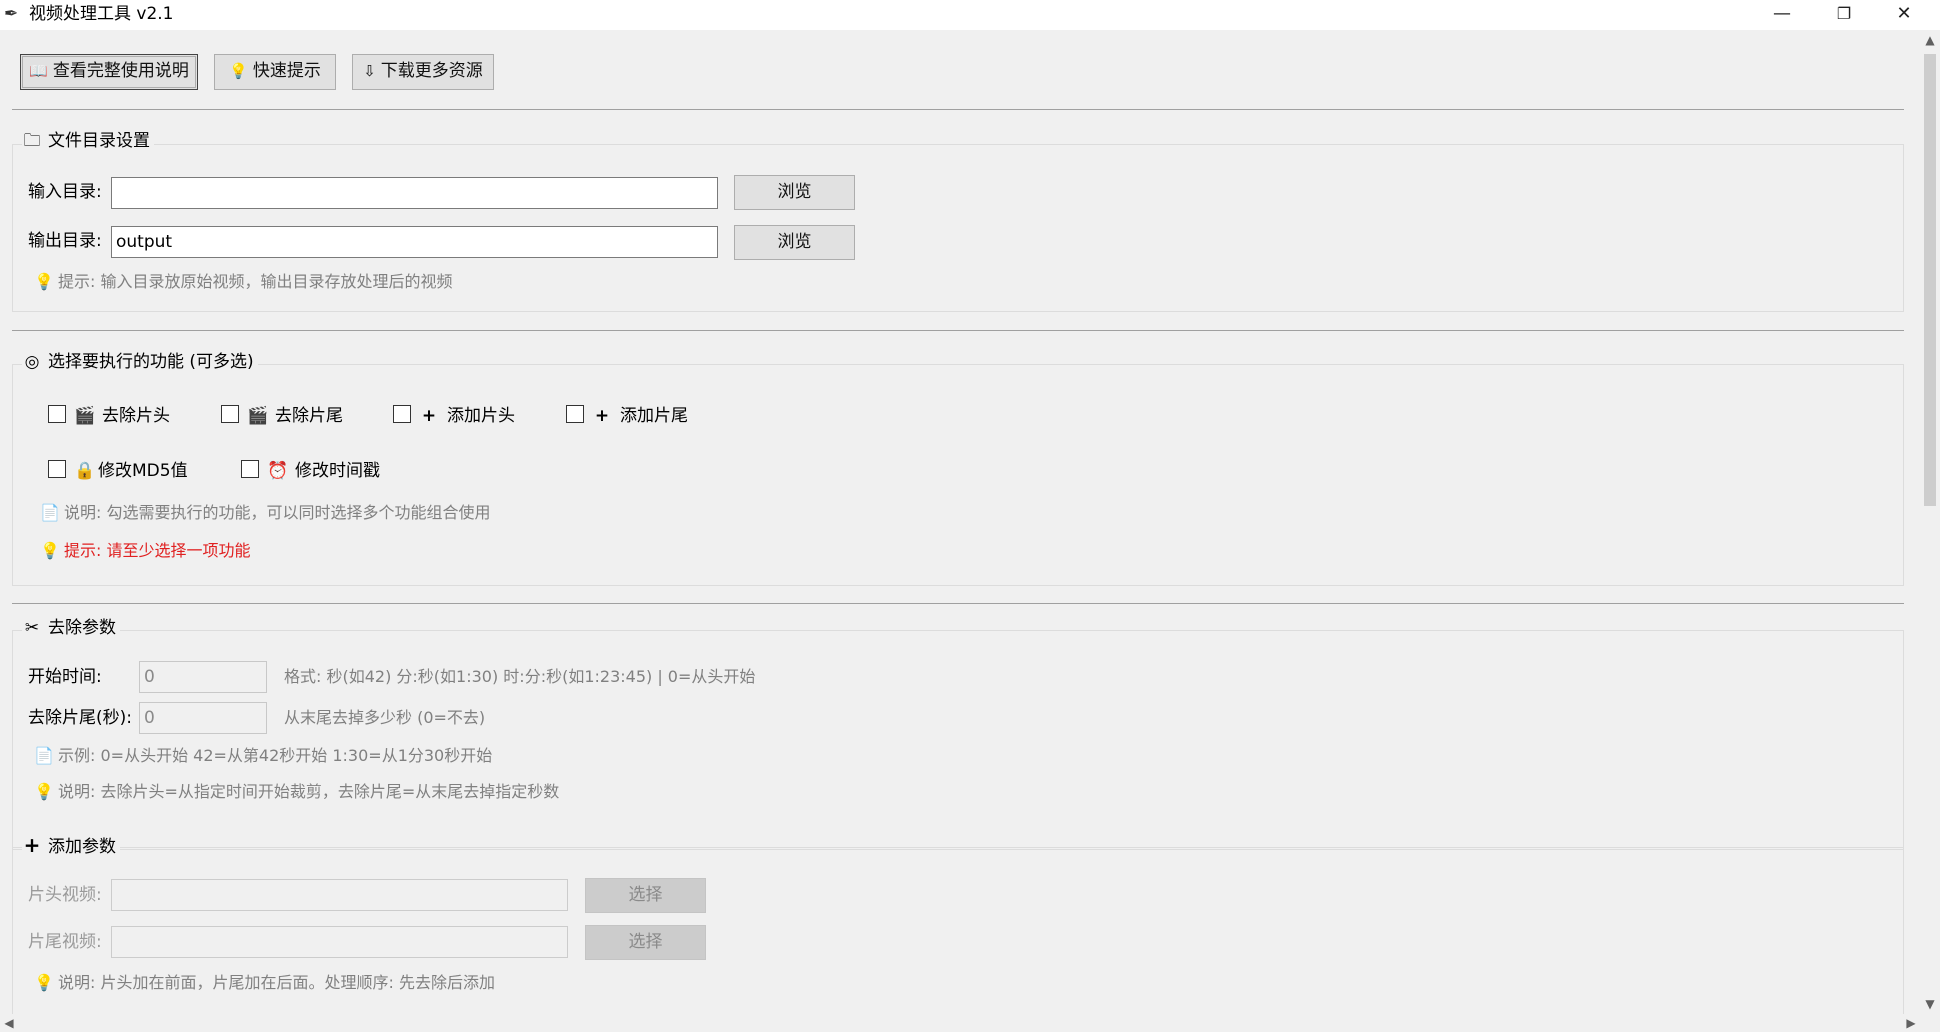 This screenshot has width=1940, height=1032. Describe the element at coordinates (275, 755) in the screenshot. I see `remove-example-text: 示例: 0=从头开始 42=从第42秒开始 1:30=从1分30秒开始` at that location.